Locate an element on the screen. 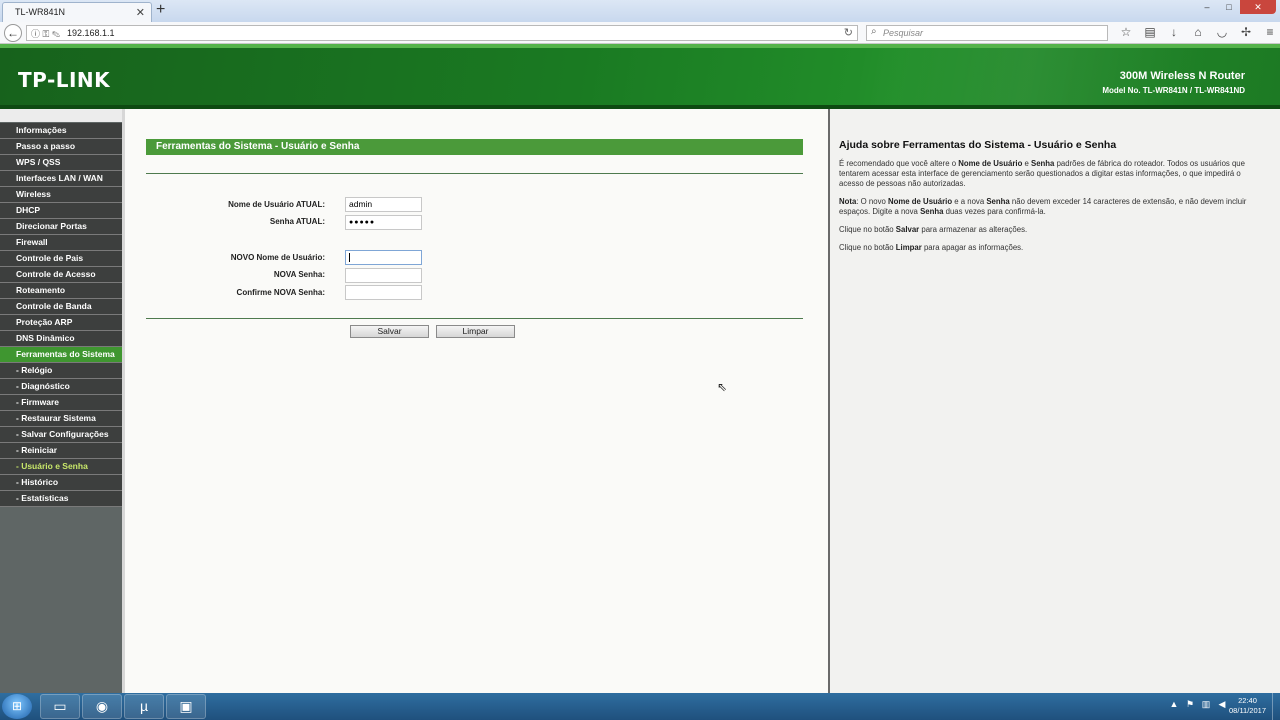 The height and width of the screenshot is (720, 1280). search-placeholder: Pesquisar is located at coordinates (903, 33).